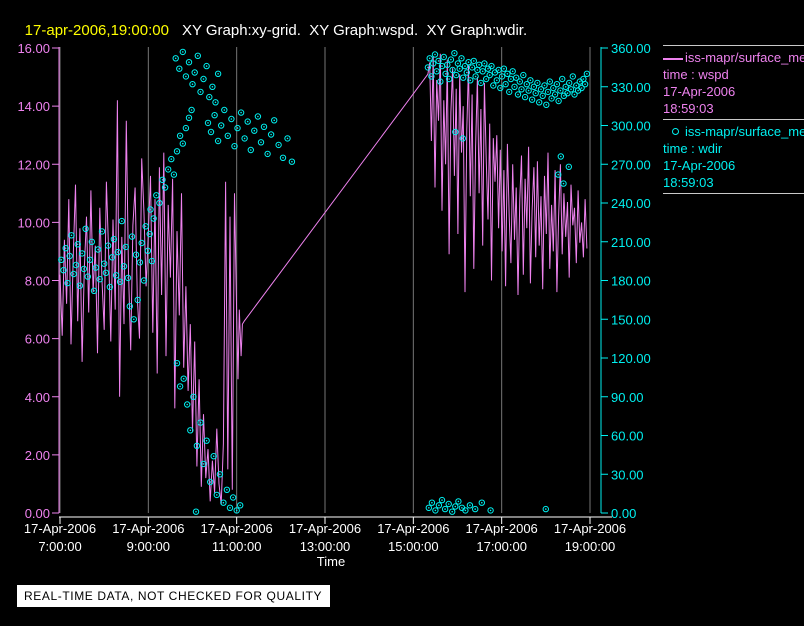 This screenshot has width=804, height=626. What do you see at coordinates (631, 319) in the screenshot?
I see `right-axis-tick-label: 150.00` at bounding box center [631, 319].